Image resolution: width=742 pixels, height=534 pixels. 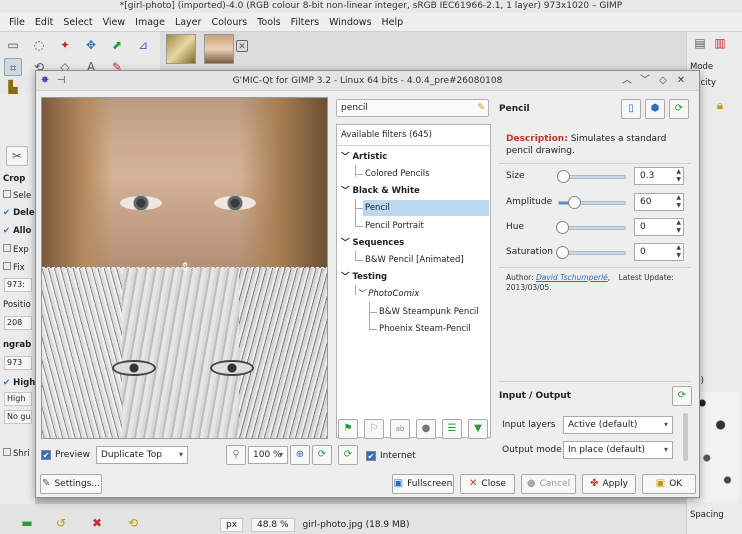 I want to click on ratio-field: 973:, so click(x=18, y=285).